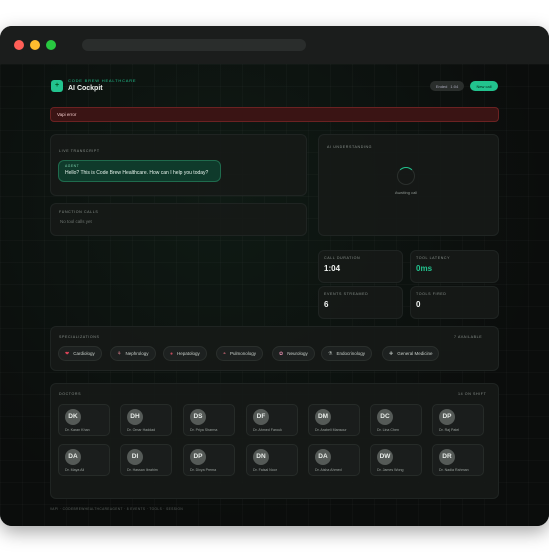  I want to click on doctor-card: DS Dr. Priya Sharma, so click(209, 420).